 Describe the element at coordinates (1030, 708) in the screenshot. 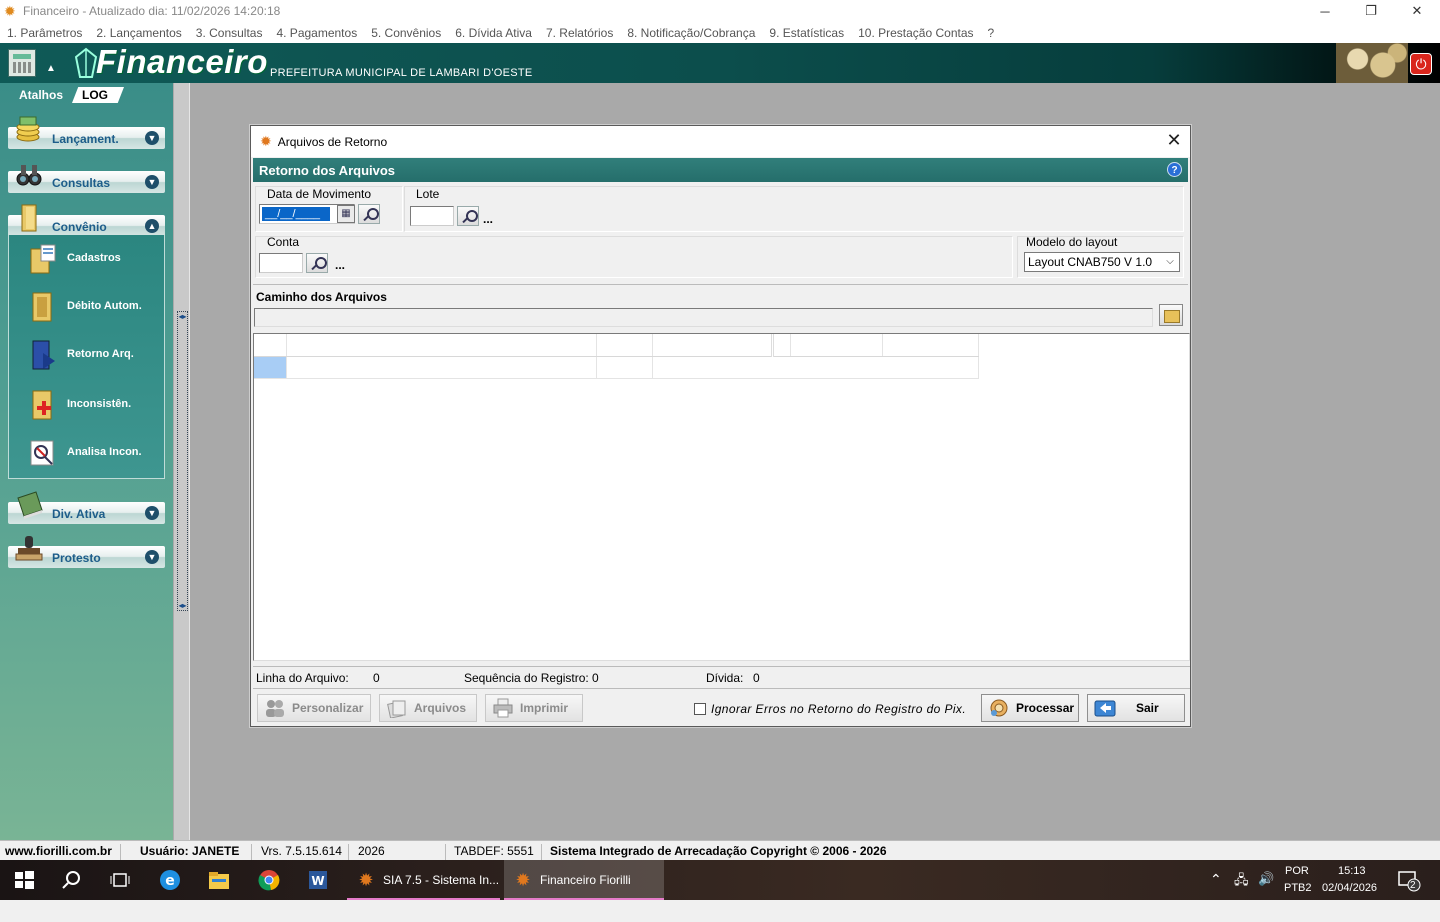

I see `processar-button: Processar` at that location.